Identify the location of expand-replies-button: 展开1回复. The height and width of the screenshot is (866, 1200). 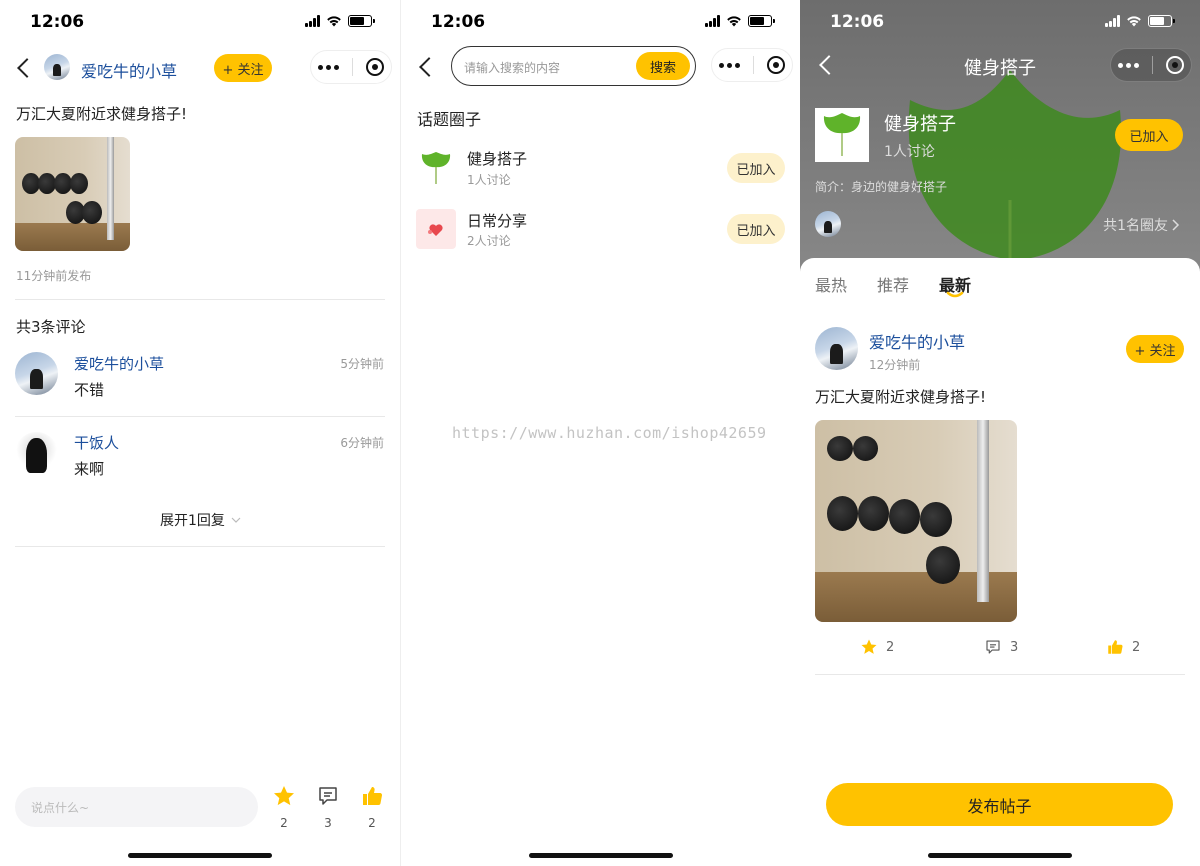
(200, 520).